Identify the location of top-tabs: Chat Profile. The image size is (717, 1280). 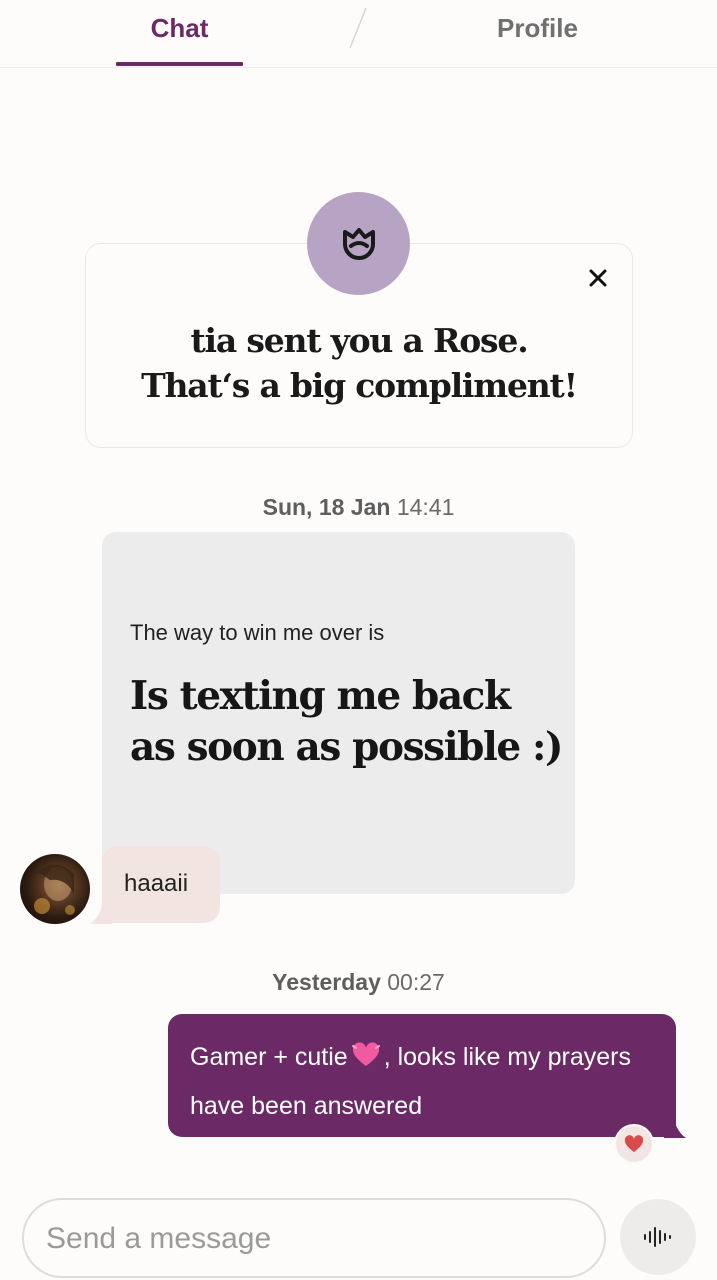
(358, 34).